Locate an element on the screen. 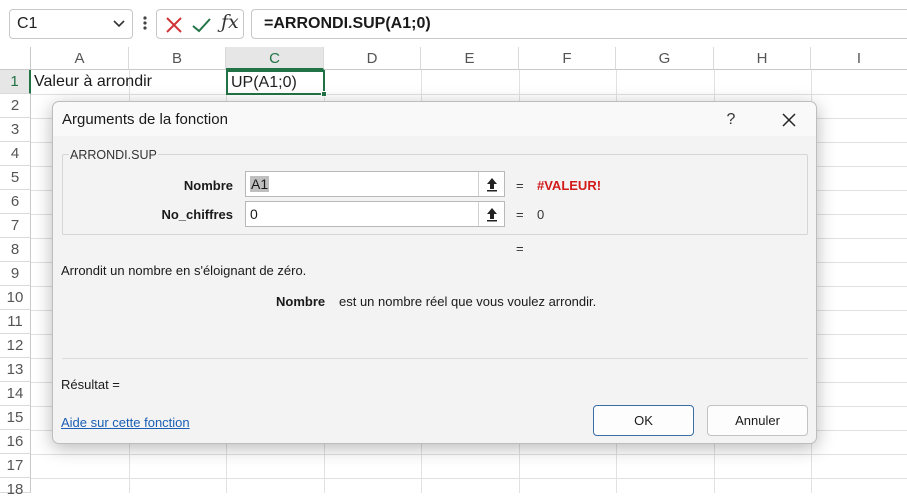 This screenshot has width=907, height=502. arg-label-nombre: Nombre is located at coordinates (208, 185).